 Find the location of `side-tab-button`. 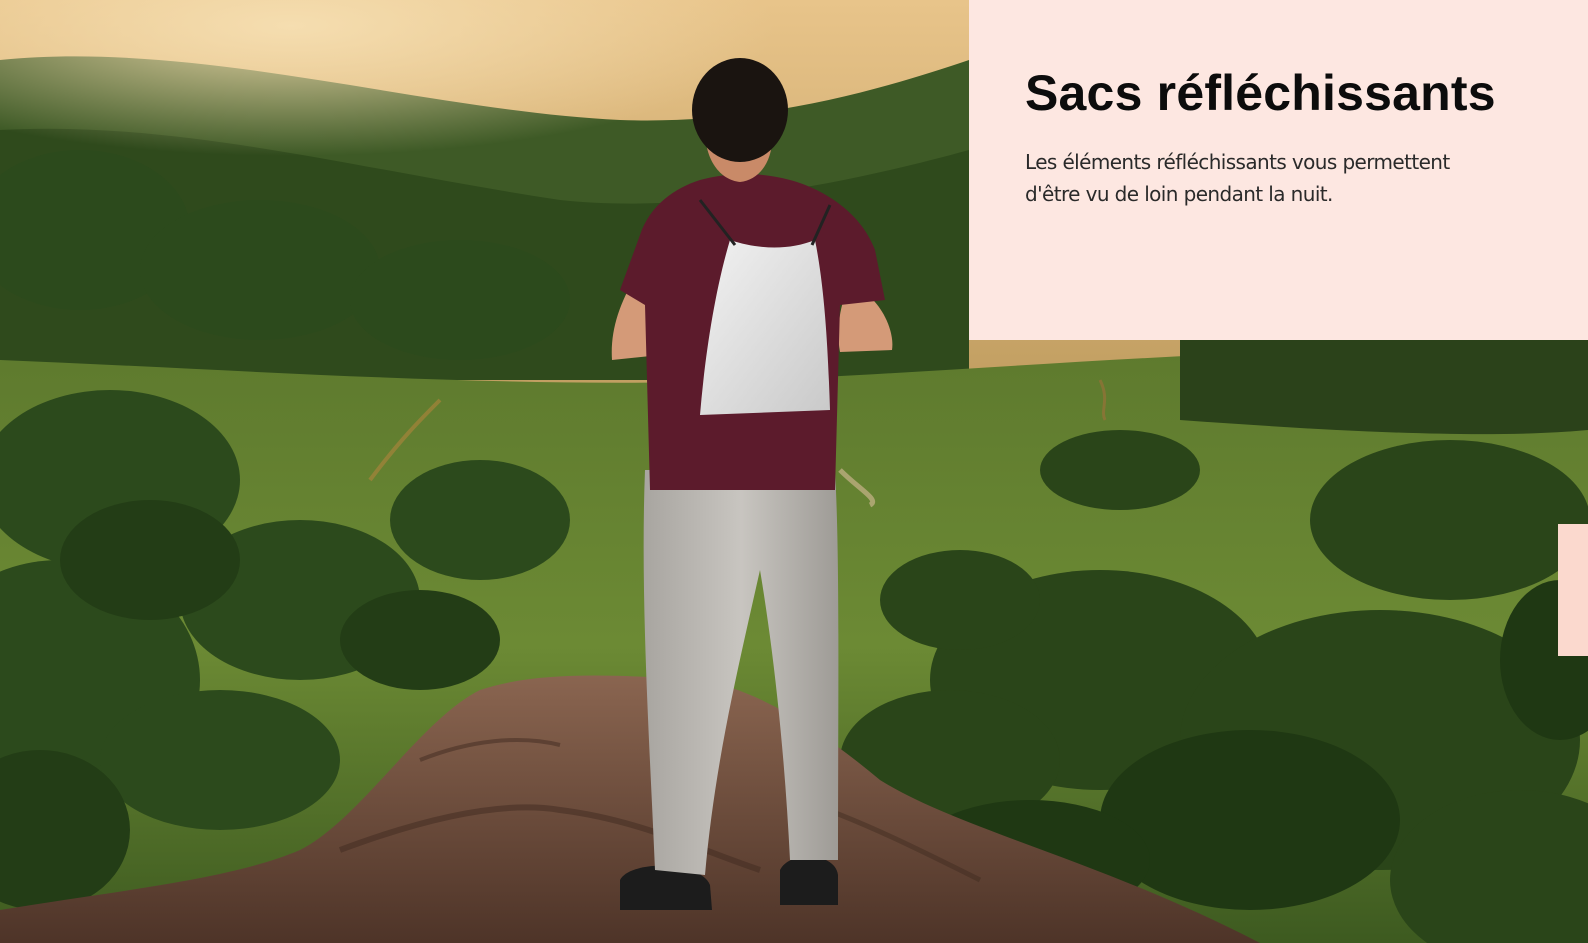

side-tab-button is located at coordinates (1573, 590).